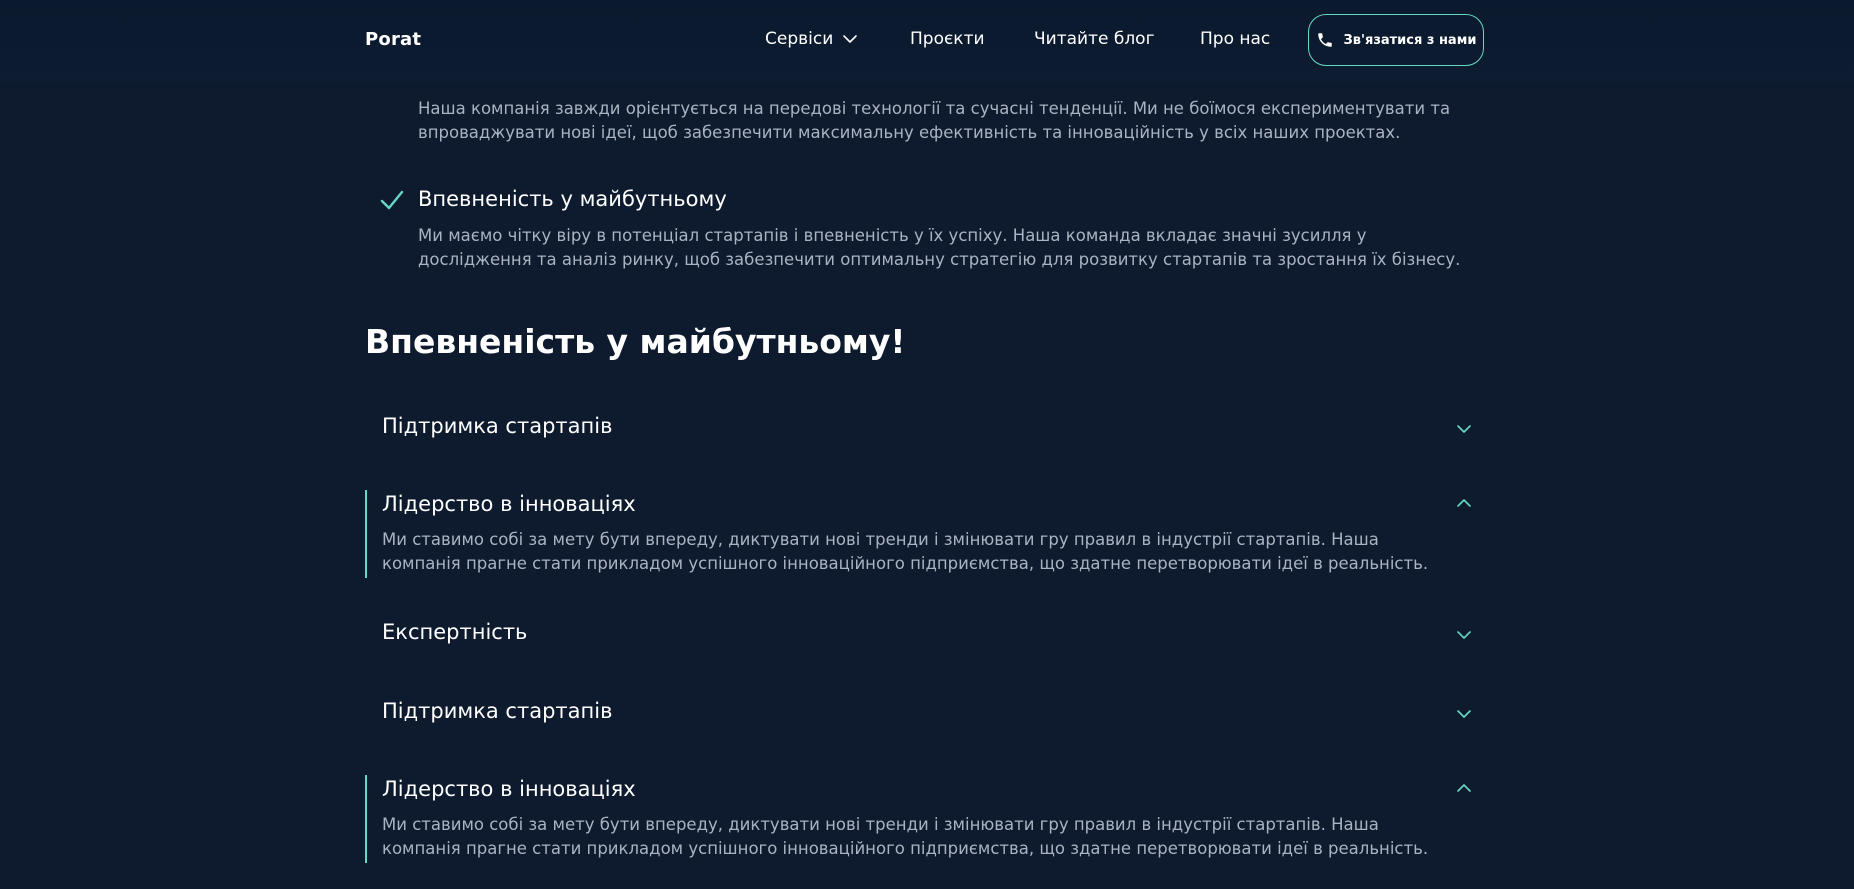 This screenshot has height=889, width=1854. I want to click on accordion-item: Експертність, so click(925, 637).